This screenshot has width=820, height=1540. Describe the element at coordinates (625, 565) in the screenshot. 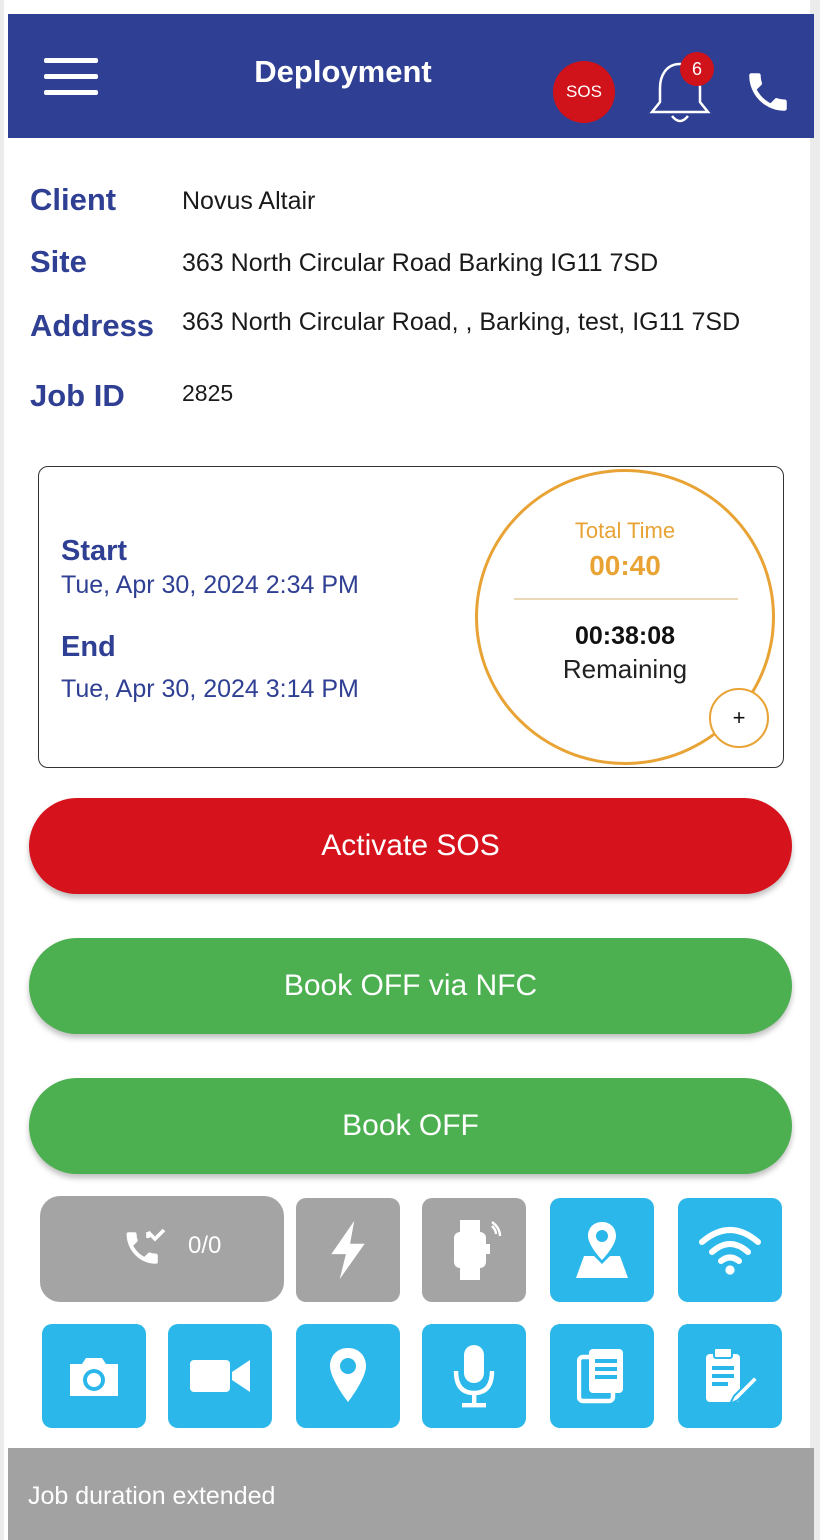

I see `total-time-value: 00:40` at that location.